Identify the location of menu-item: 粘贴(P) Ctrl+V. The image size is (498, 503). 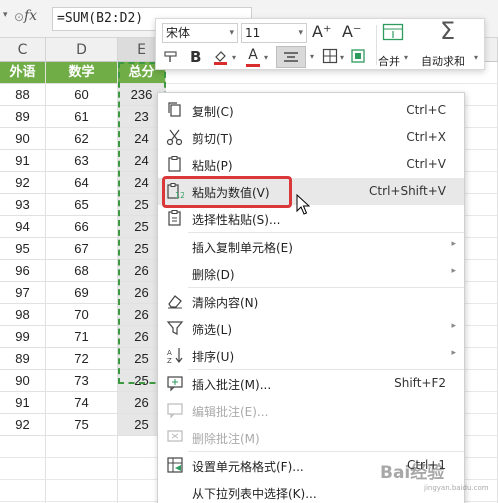
(311, 164).